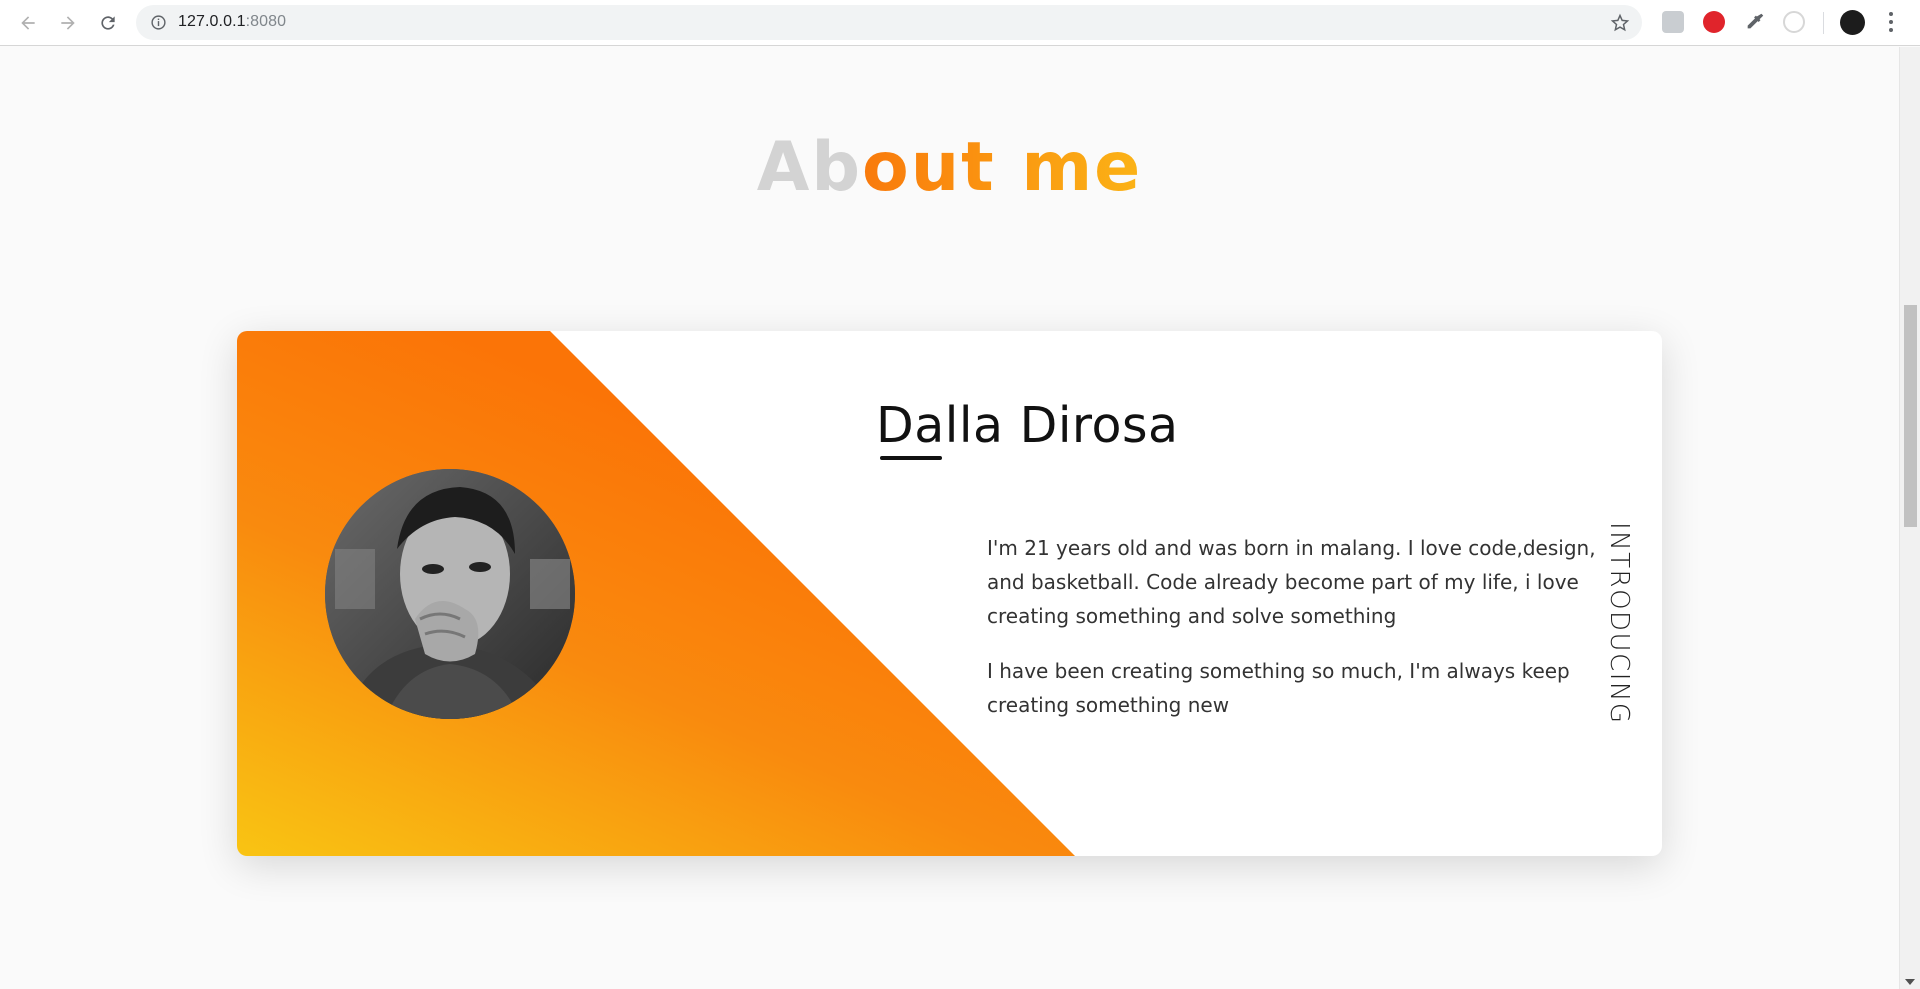 The width and height of the screenshot is (1920, 989). Describe the element at coordinates (1910, 416) in the screenshot. I see `scrollbar-thumb` at that location.